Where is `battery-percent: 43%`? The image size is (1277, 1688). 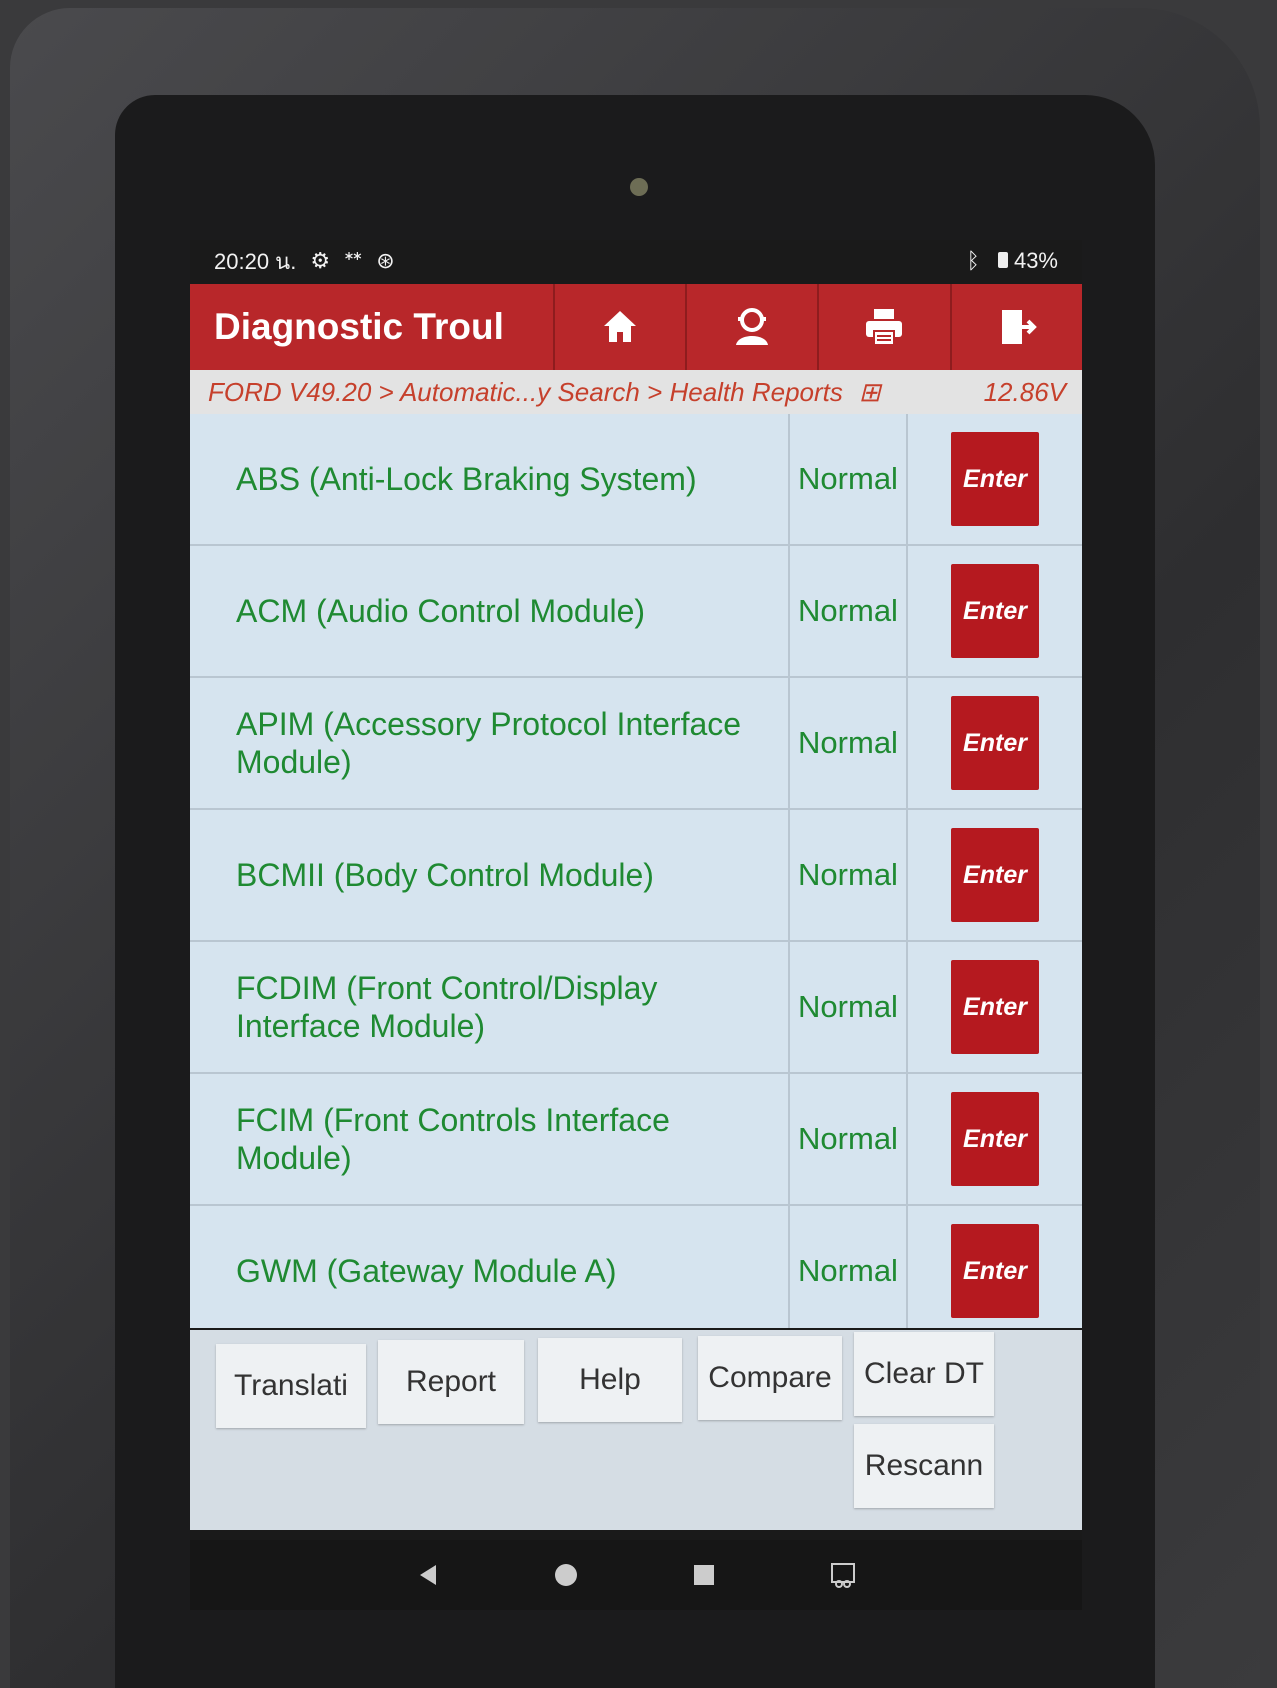
battery-percent: 43% is located at coordinates (1035, 260).